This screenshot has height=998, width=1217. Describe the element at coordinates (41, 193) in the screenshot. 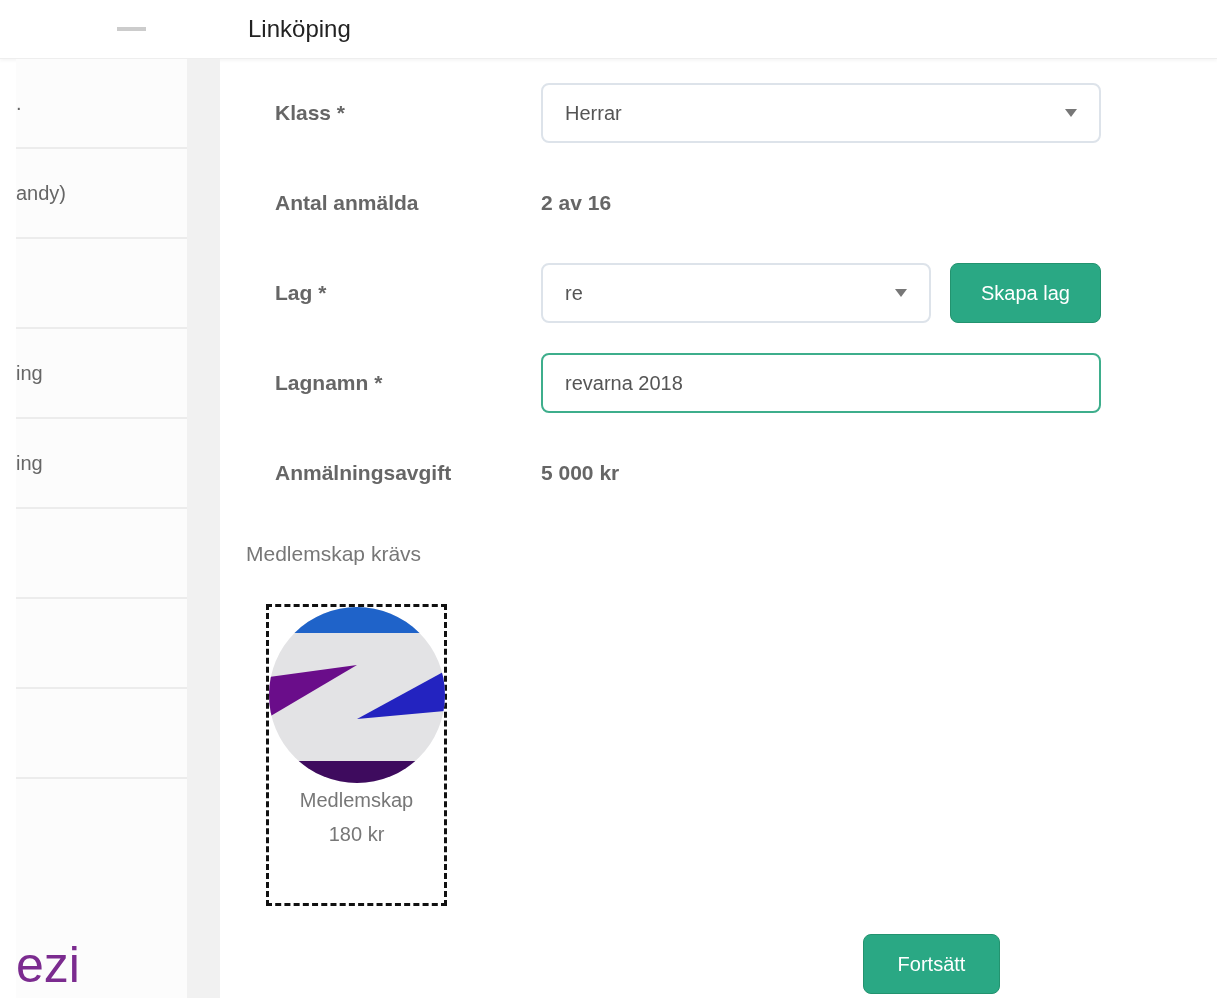

I see `sidebar-item: andy)` at that location.